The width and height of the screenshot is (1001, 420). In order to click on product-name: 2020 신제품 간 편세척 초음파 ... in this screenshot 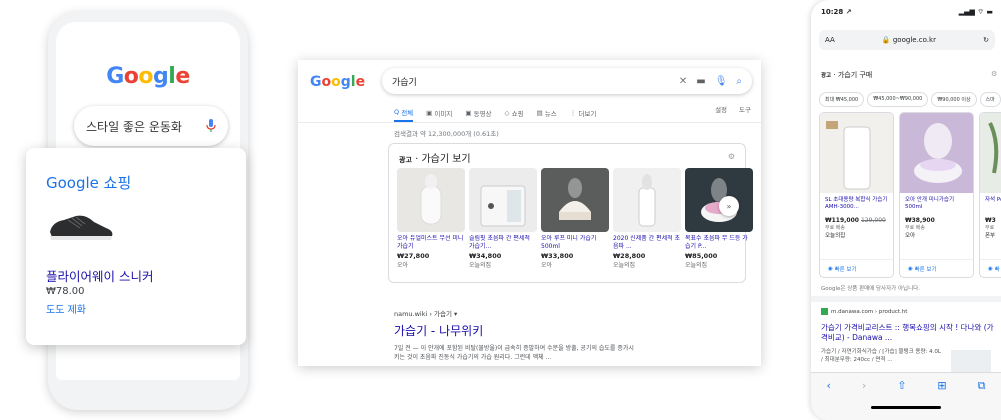, I will do `click(647, 242)`.